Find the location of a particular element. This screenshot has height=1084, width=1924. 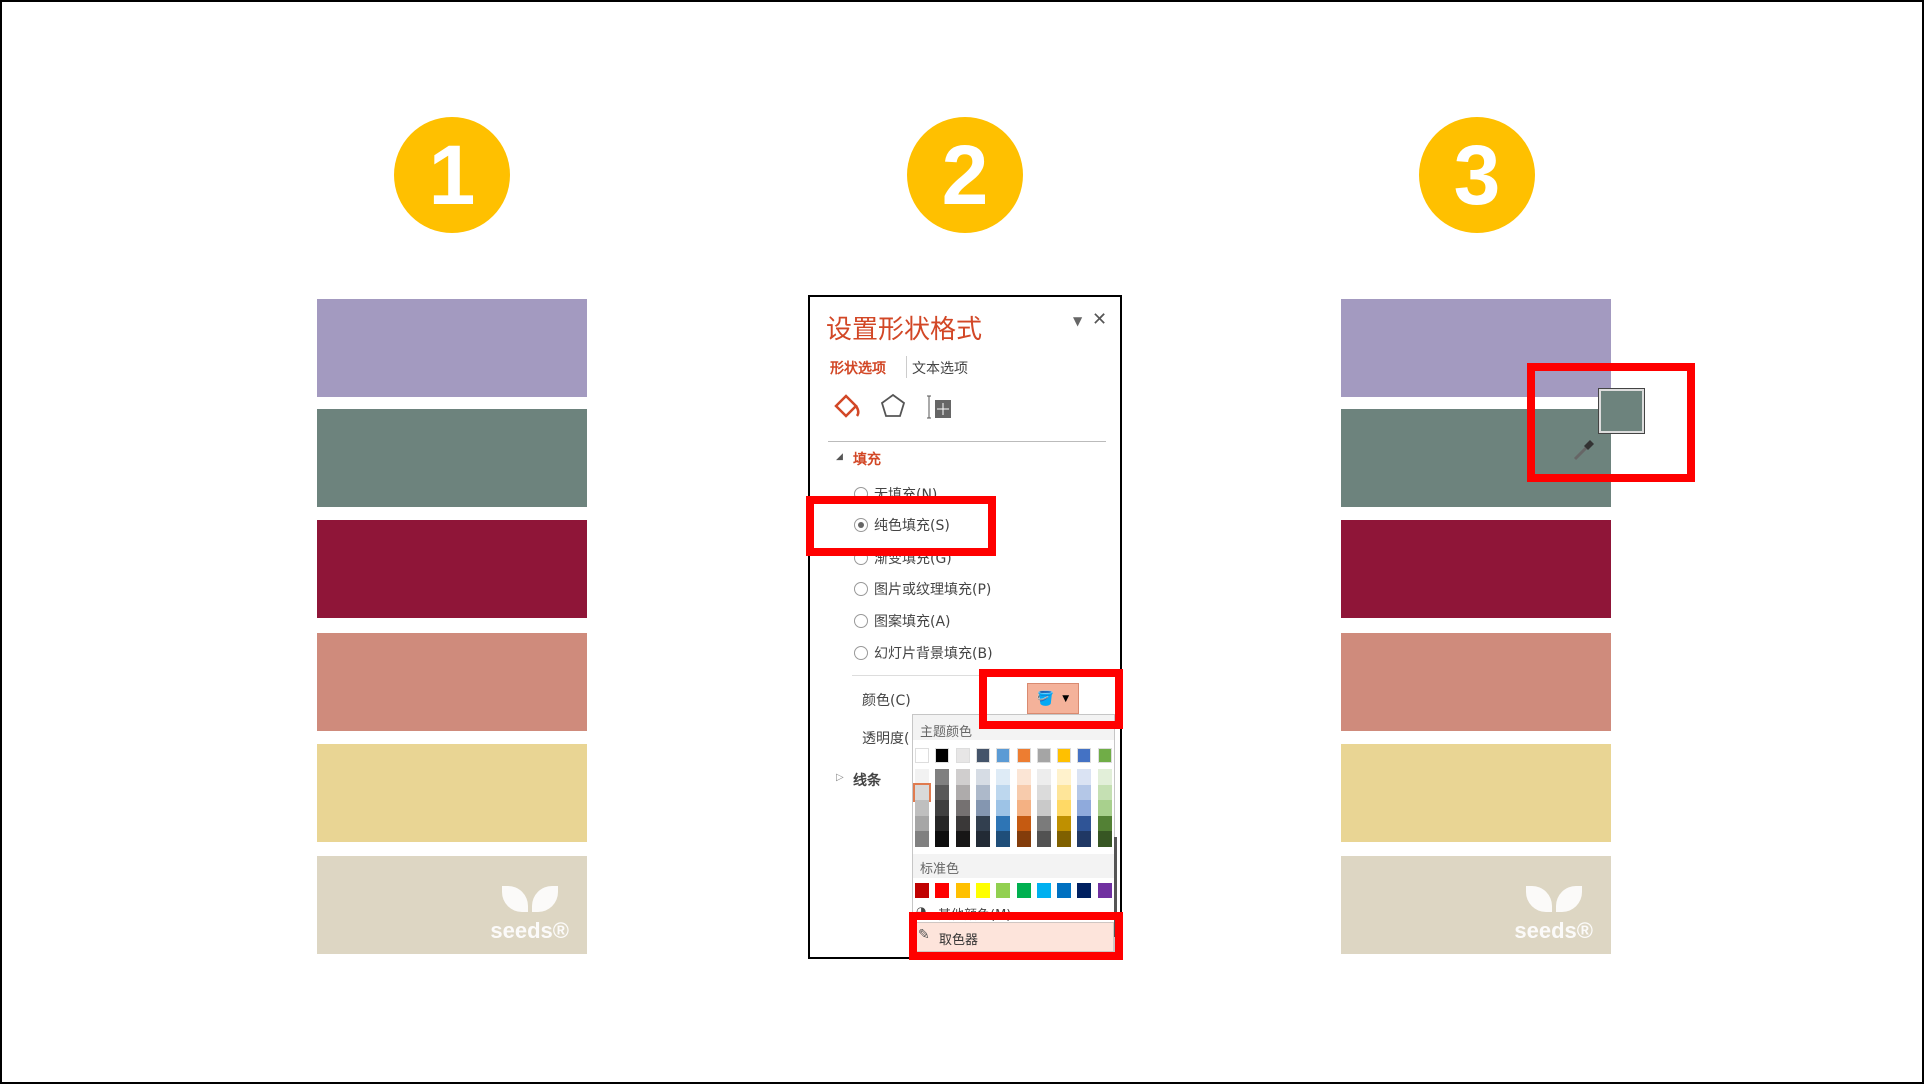

fill-option-label: 图片或纹理填充(P) is located at coordinates (932, 589).